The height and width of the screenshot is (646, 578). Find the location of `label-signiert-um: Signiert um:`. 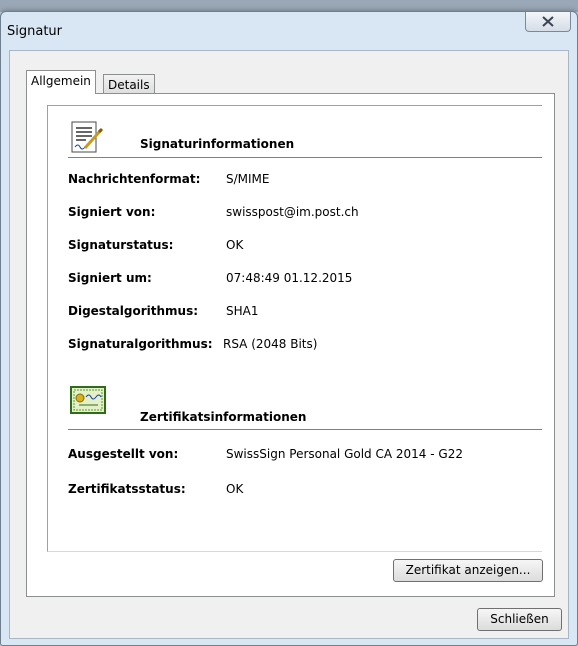

label-signiert-um: Signiert um: is located at coordinates (110, 278).